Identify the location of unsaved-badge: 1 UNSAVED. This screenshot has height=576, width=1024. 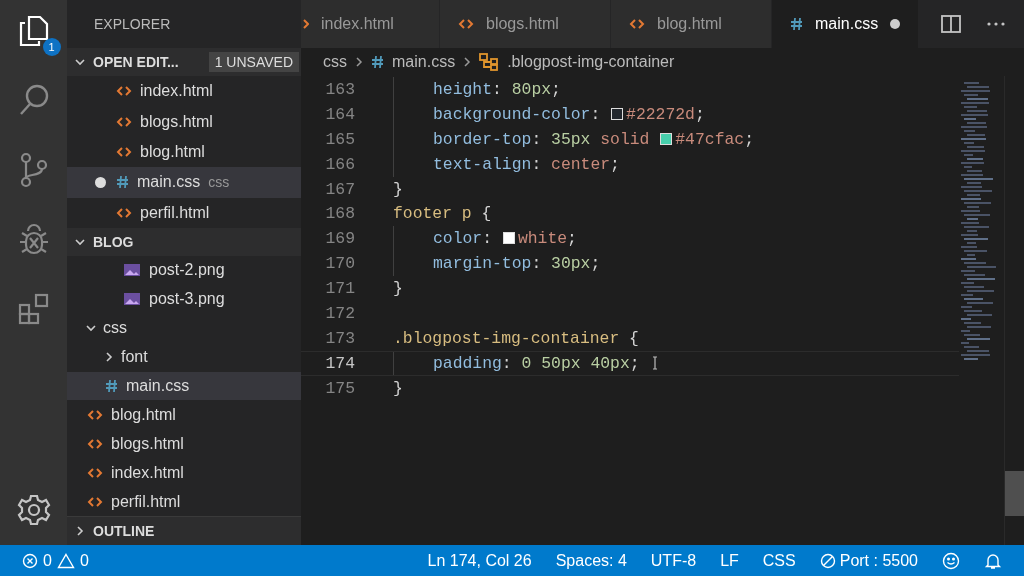
(253, 62).